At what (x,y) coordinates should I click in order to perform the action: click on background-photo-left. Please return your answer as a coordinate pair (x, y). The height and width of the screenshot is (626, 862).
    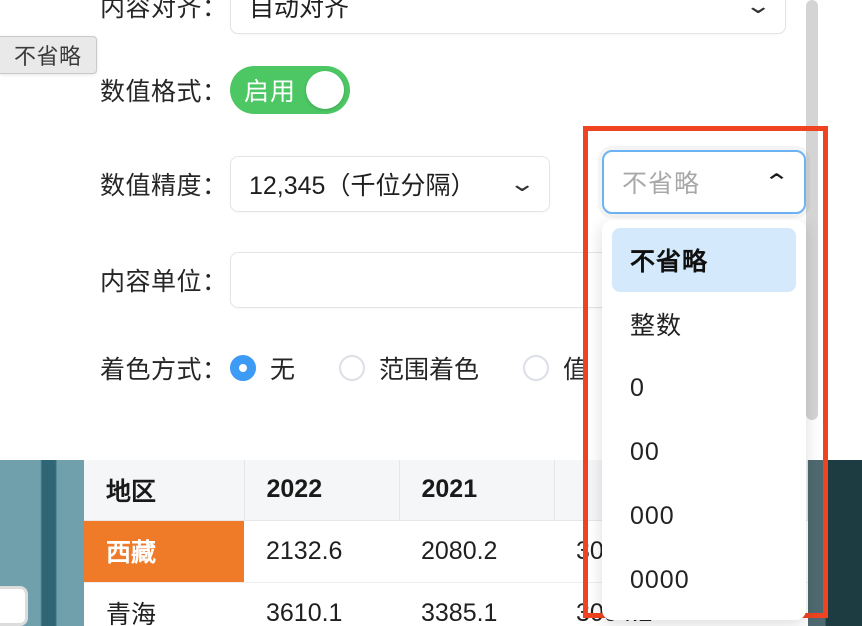
    Looking at the image, I should click on (42, 543).